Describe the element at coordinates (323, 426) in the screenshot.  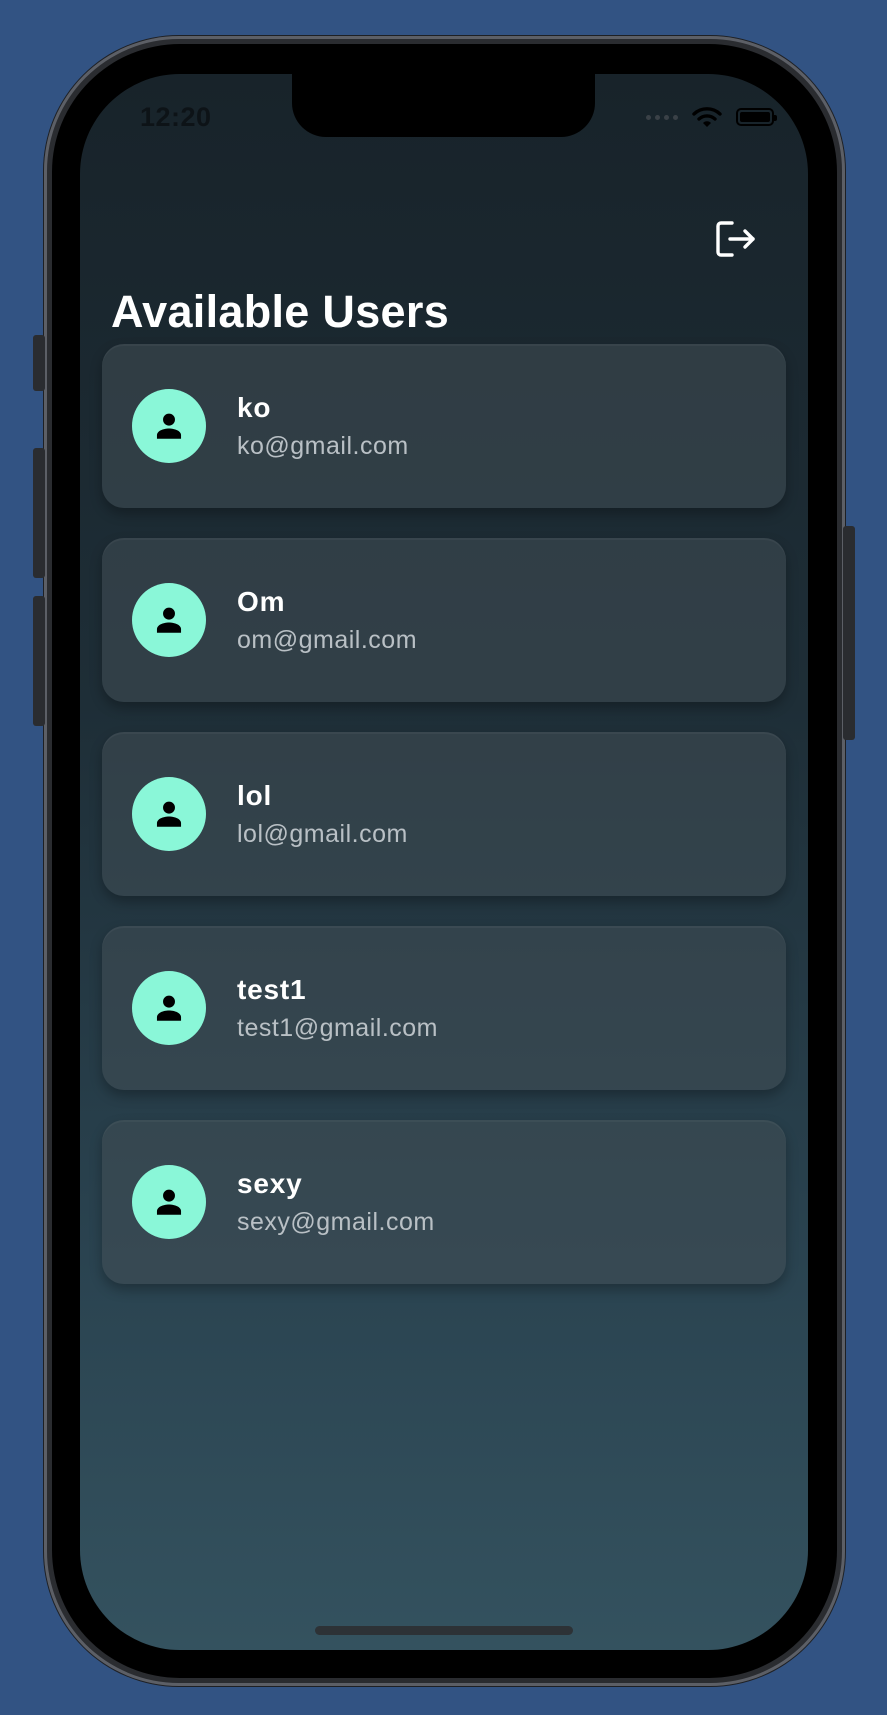
I see `user-info: ko ko@gmail.com` at that location.